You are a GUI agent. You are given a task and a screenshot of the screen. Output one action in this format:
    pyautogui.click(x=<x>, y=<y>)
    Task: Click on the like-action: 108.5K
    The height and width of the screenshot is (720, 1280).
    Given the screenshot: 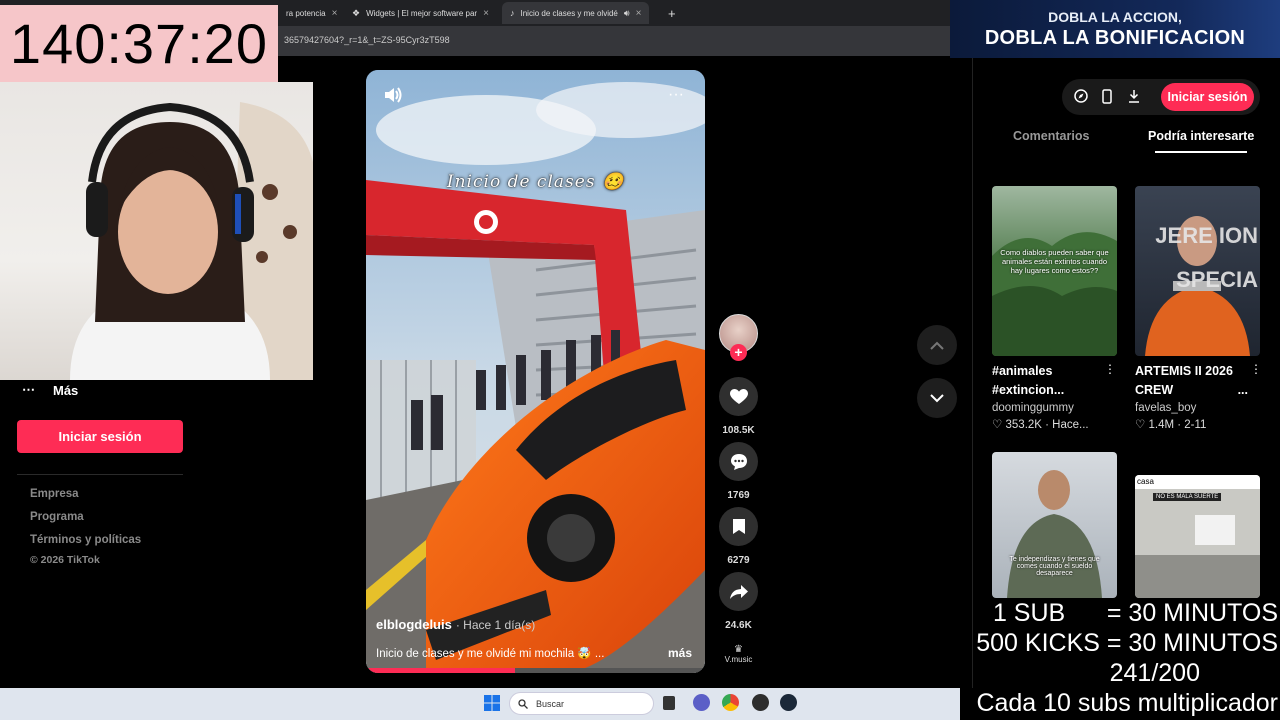 What is the action you would take?
    pyautogui.click(x=738, y=406)
    